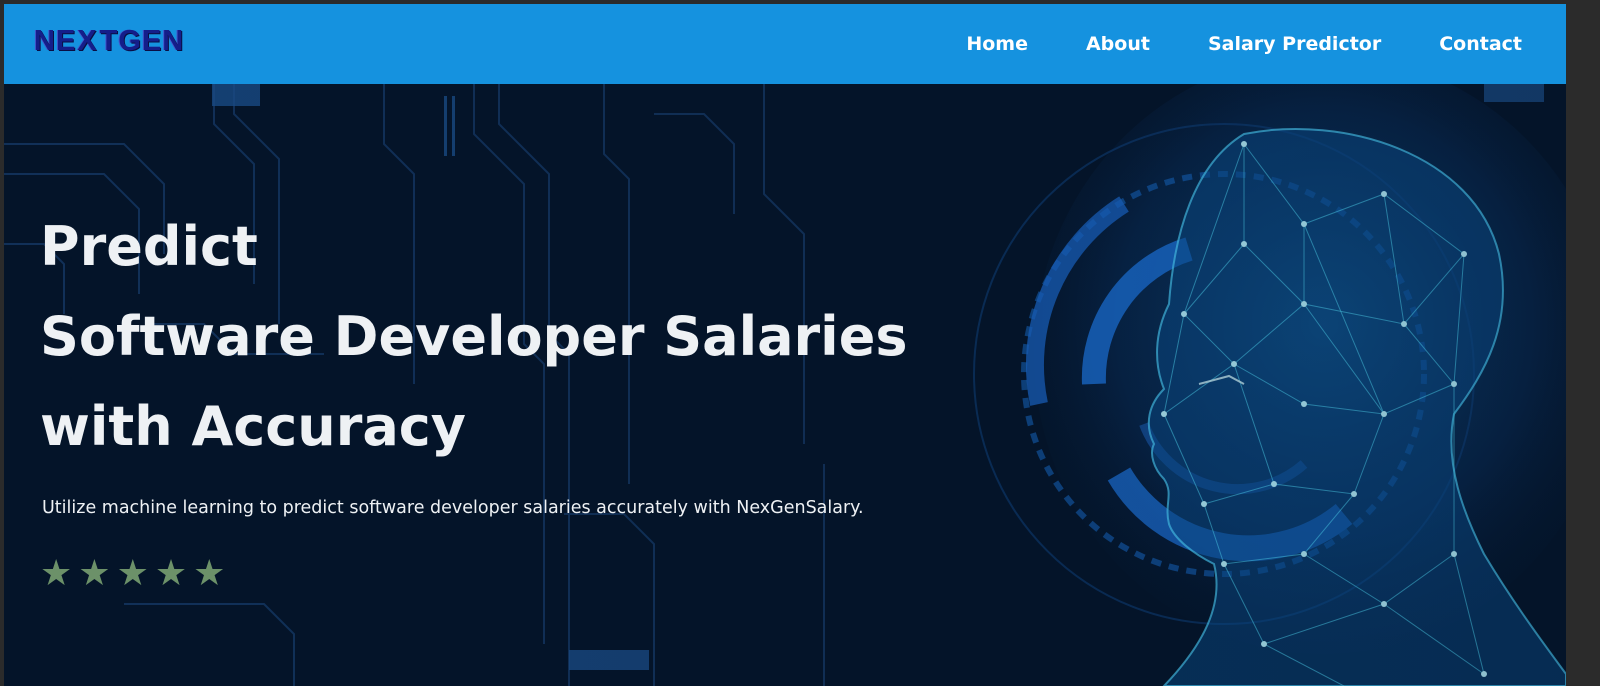 This screenshot has width=1600, height=686. I want to click on nav-links: Home About Salary Predictor Contact, so click(1215, 44).